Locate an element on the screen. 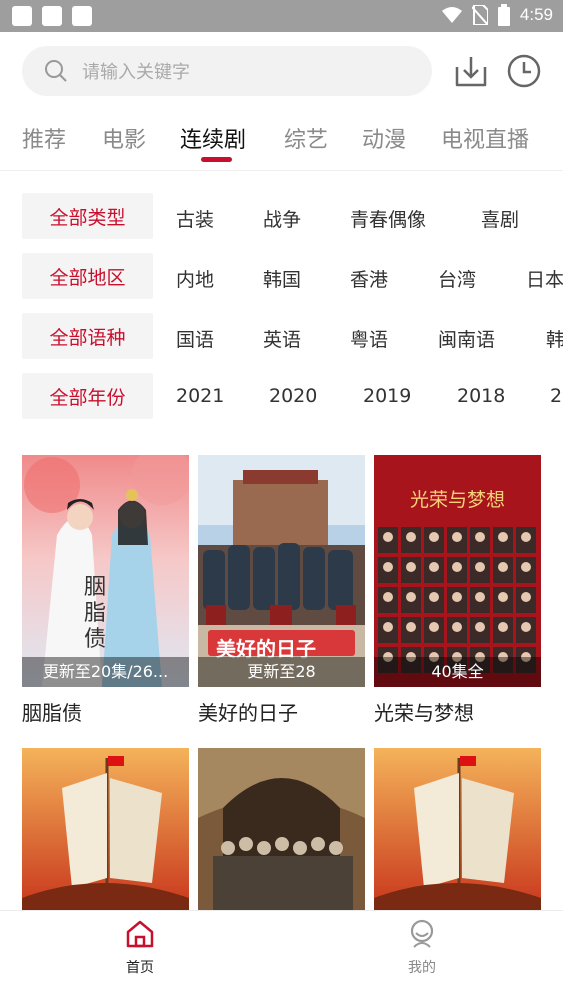  video-card: 美好的日子 更新至28 美好的日子 is located at coordinates (281, 590).